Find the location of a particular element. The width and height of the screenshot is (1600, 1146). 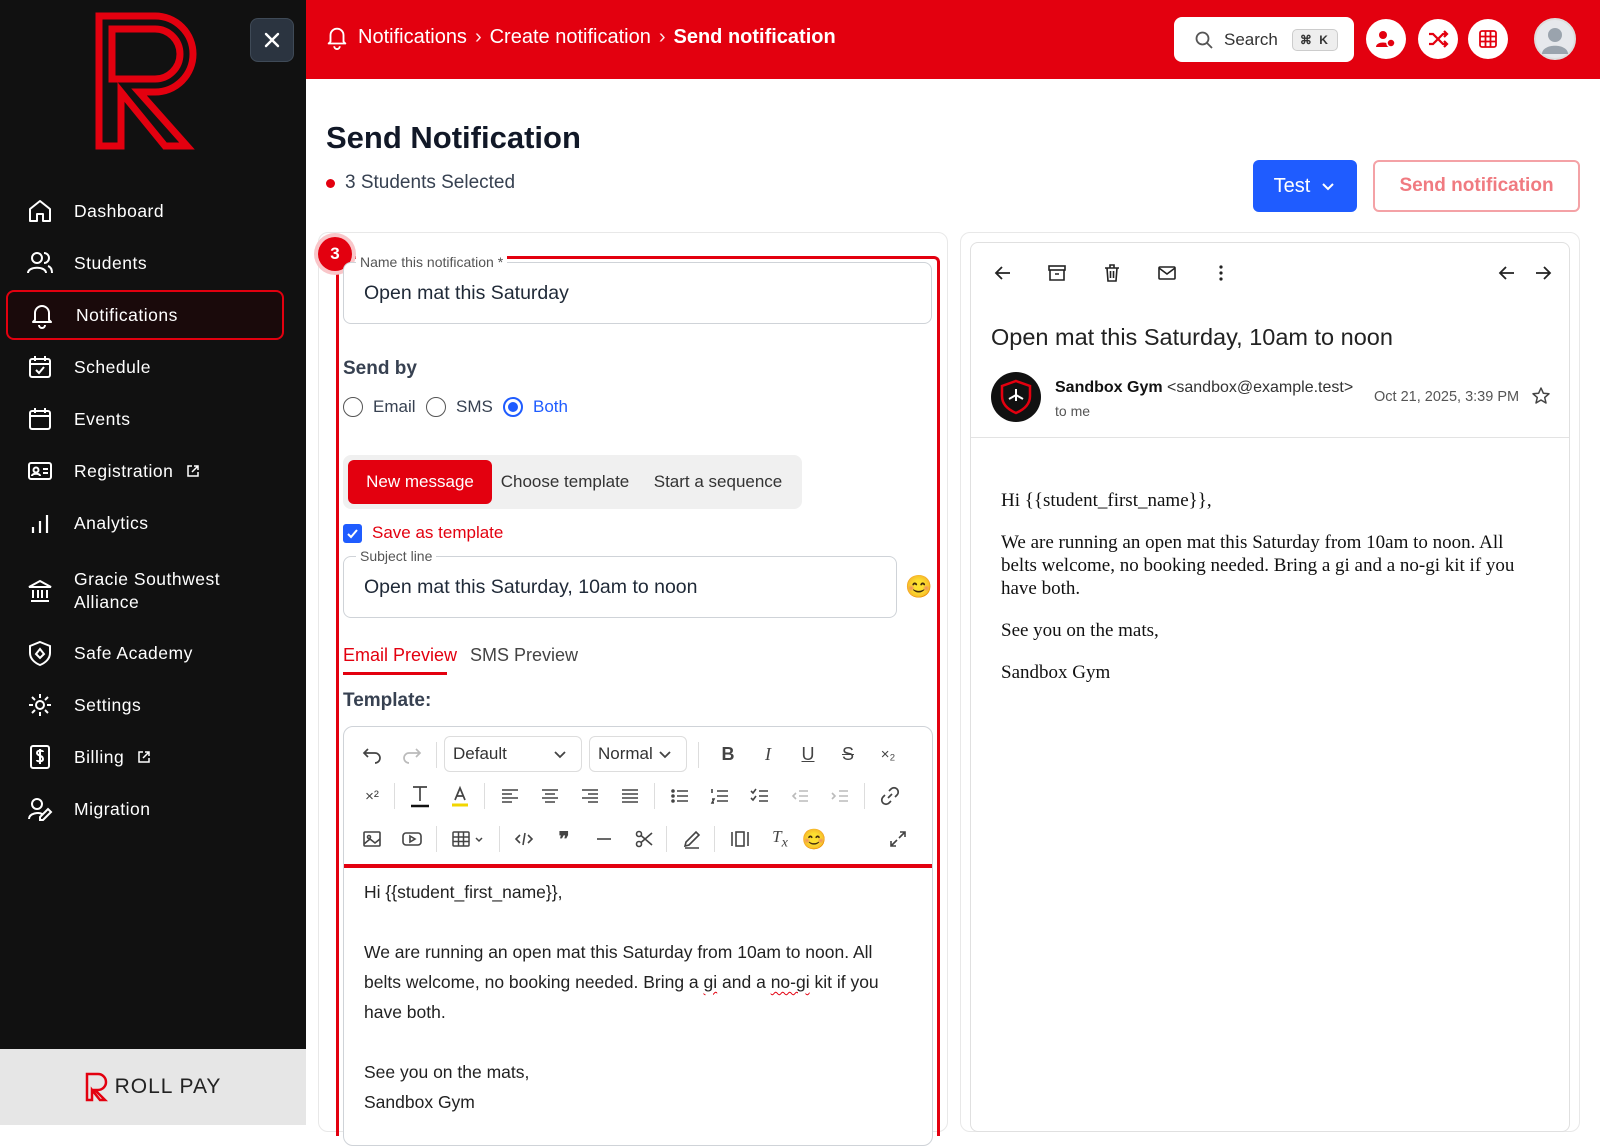

checklist-button is located at coordinates (760, 796).